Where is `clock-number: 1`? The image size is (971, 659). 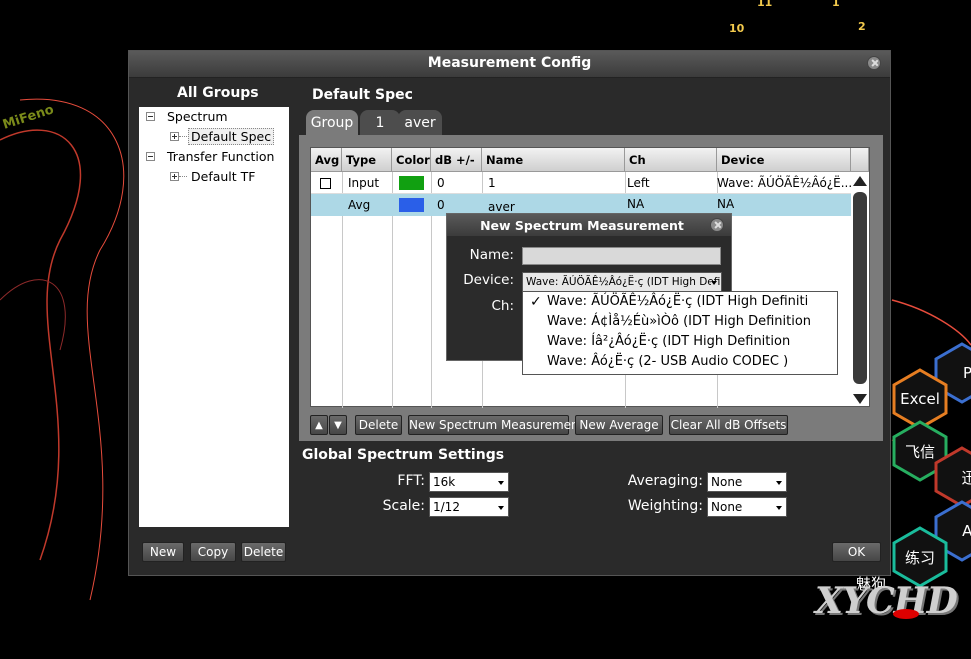
clock-number: 1 is located at coordinates (836, 4).